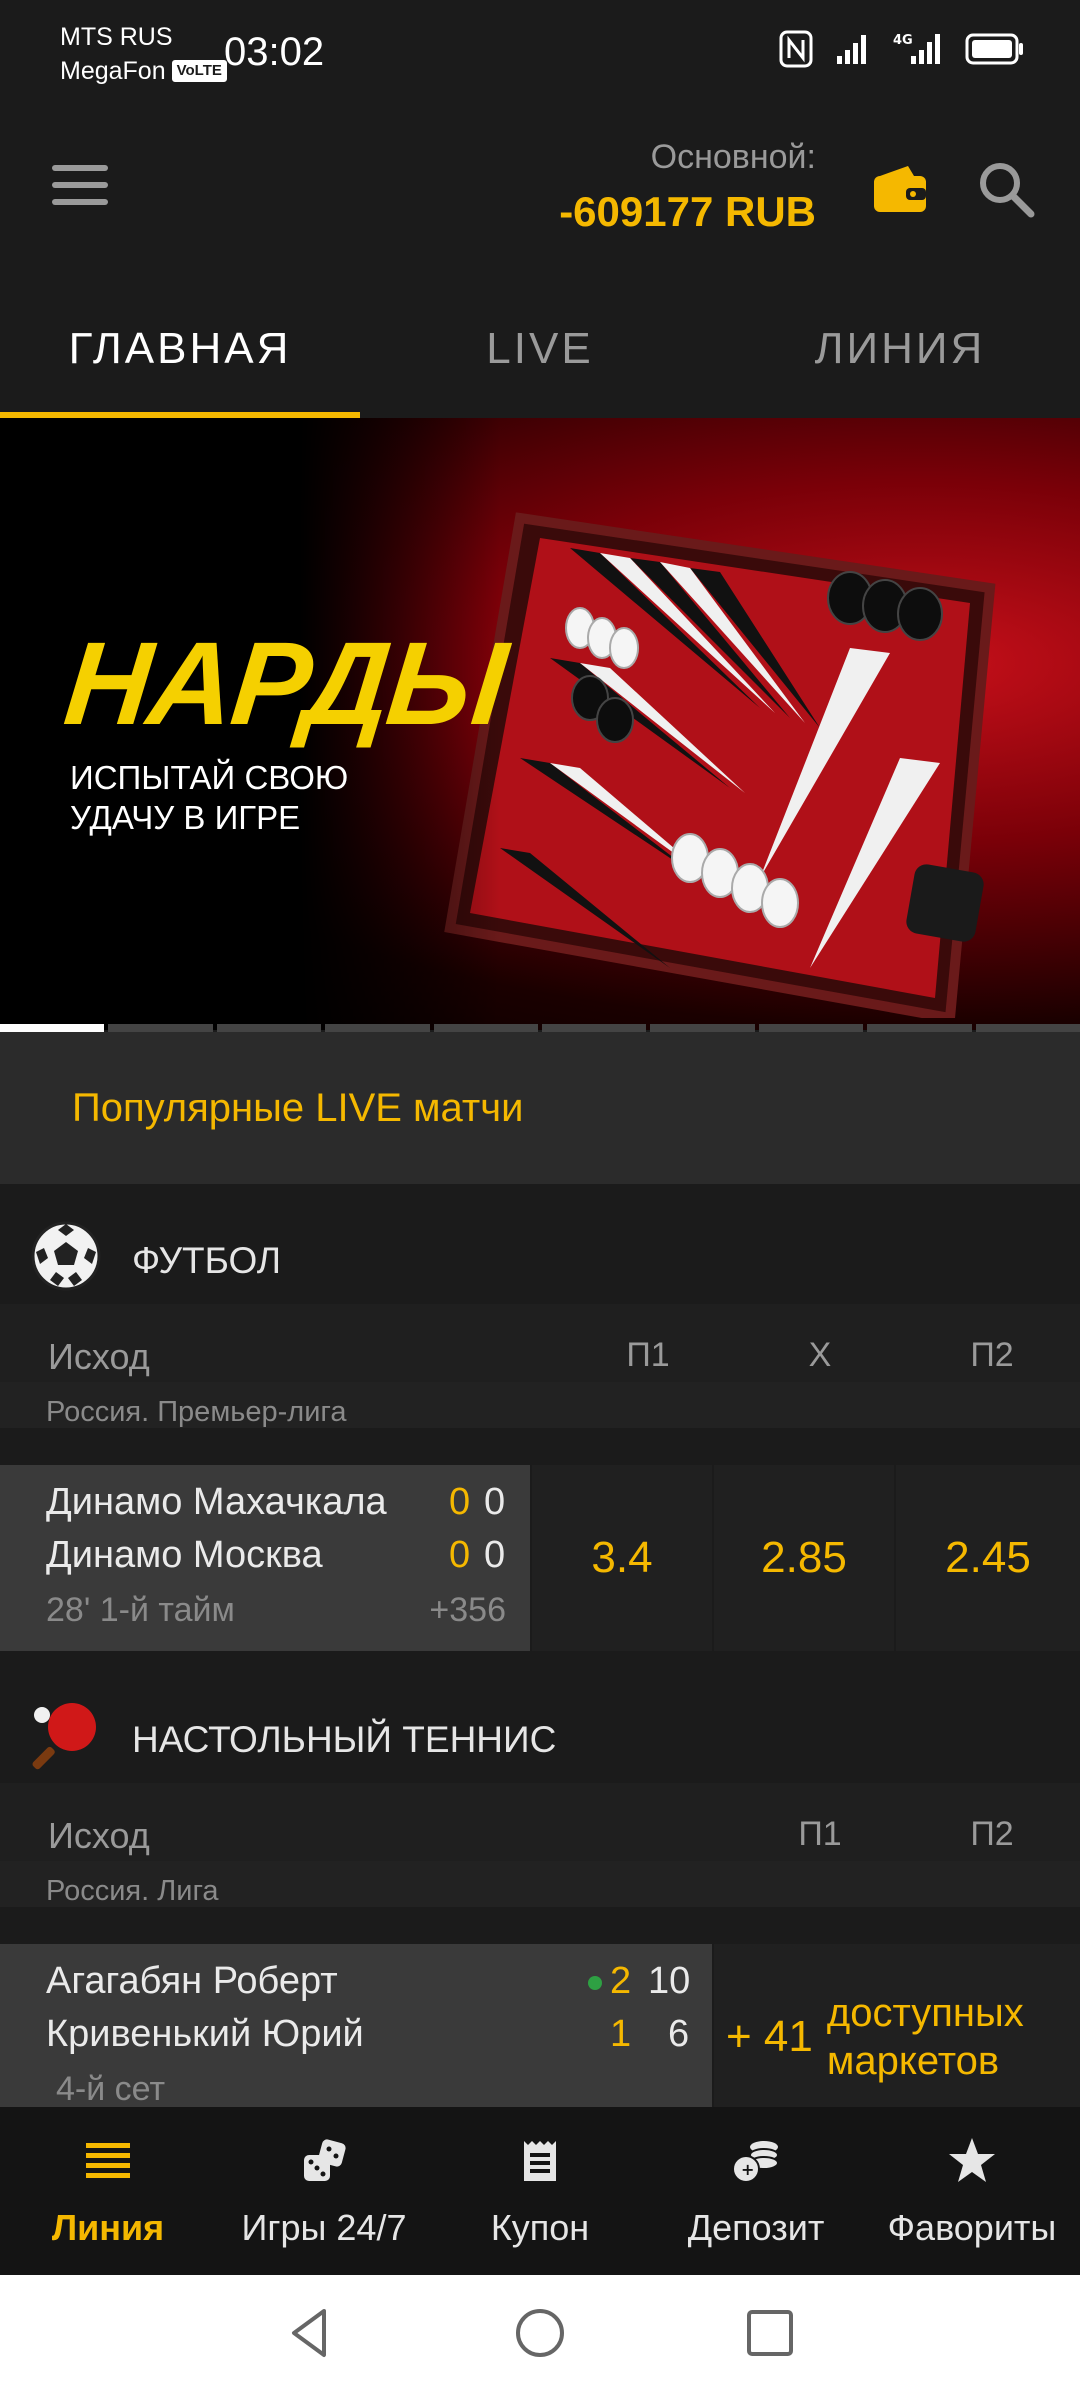 The width and height of the screenshot is (1080, 2388). What do you see at coordinates (621, 1981) in the screenshot?
I see `team-1-set: 2` at bounding box center [621, 1981].